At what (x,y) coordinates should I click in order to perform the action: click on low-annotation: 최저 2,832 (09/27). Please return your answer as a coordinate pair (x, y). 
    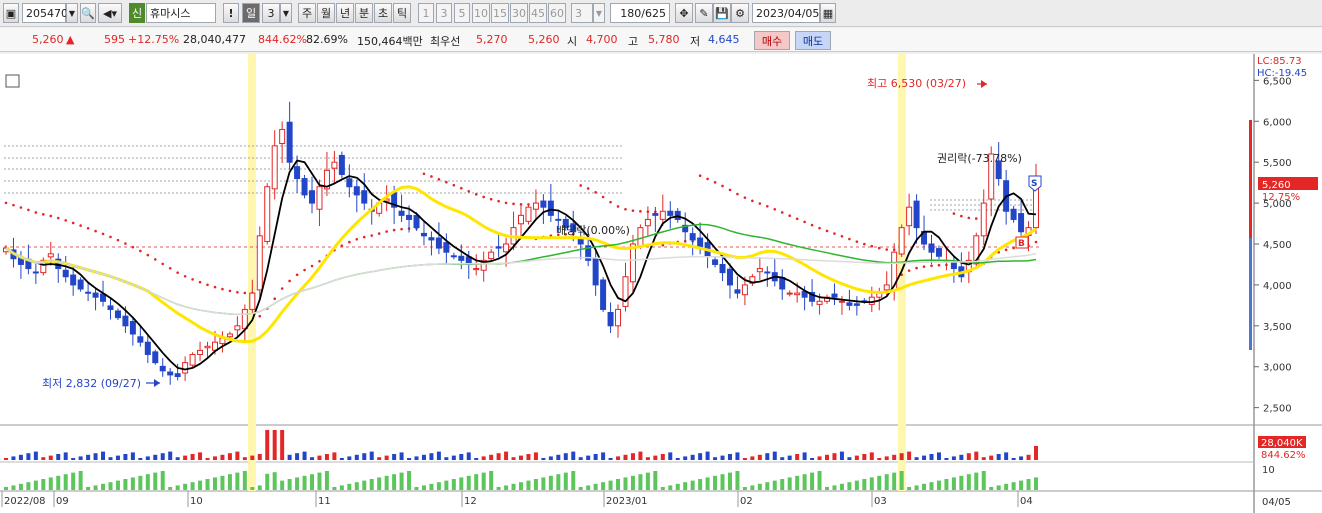
    Looking at the image, I should click on (91, 383).